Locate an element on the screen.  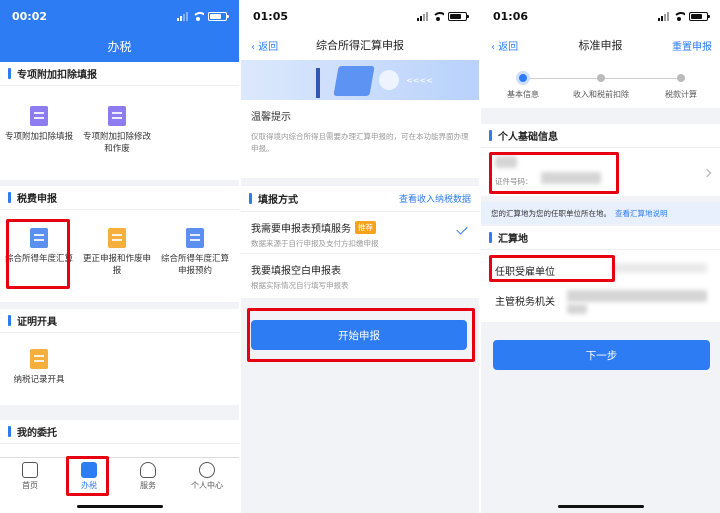
tab-service: 服务 is located at coordinates (148, 476).